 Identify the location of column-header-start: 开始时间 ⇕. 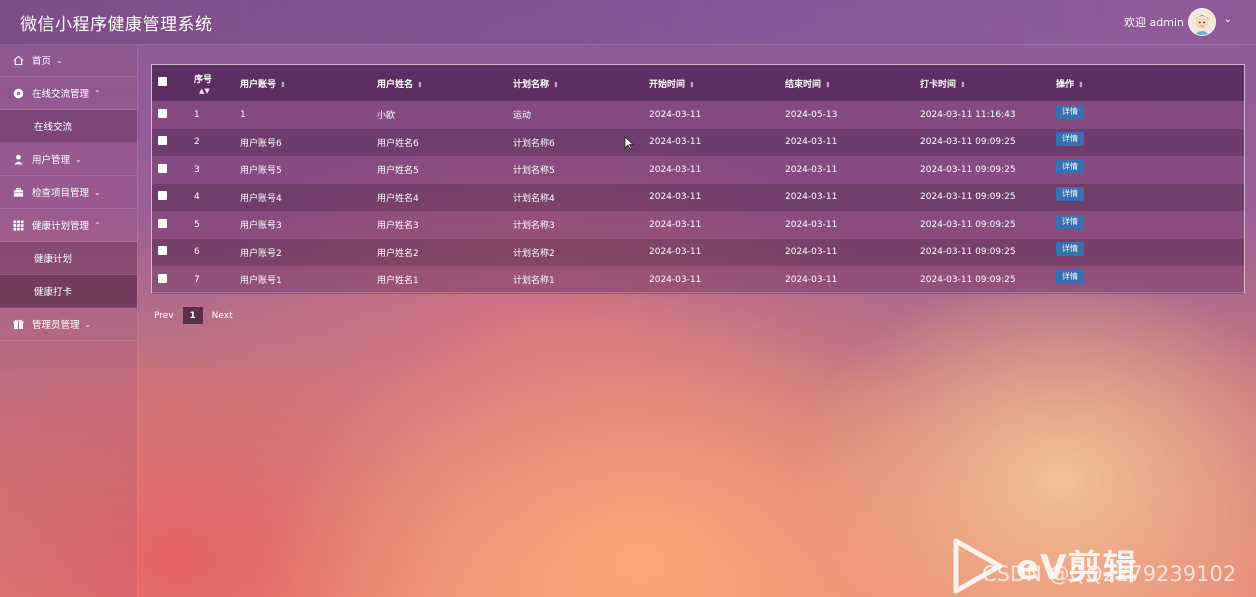
(717, 83).